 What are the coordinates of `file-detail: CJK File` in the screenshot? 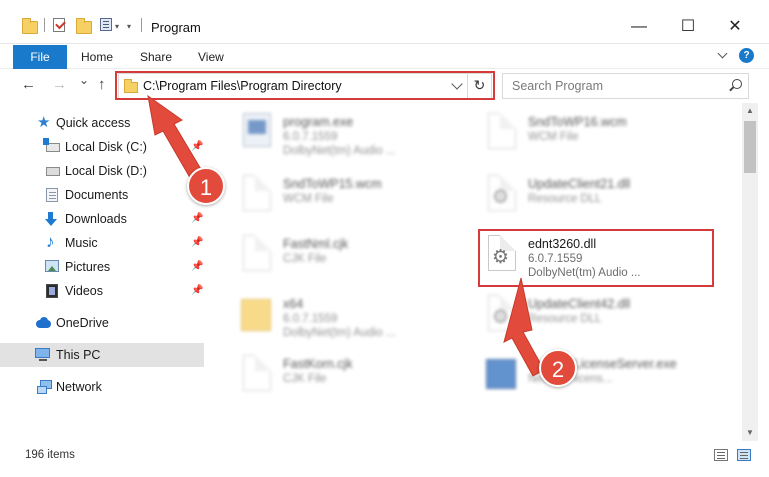 It's located at (305, 379).